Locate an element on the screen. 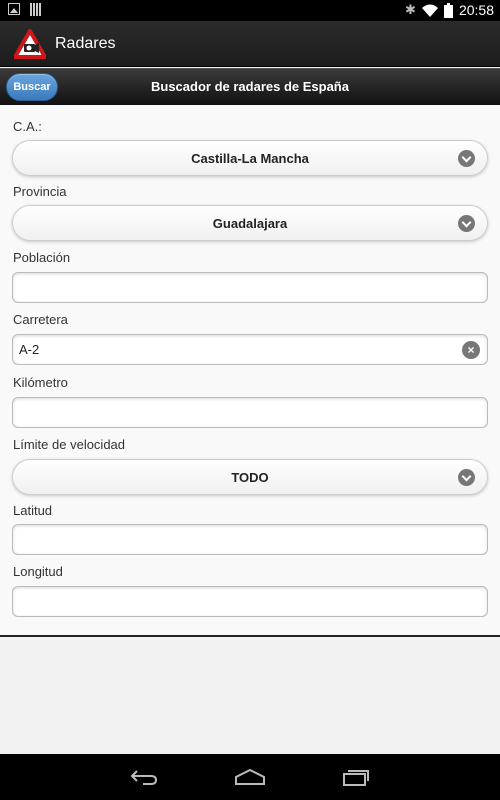 This screenshot has width=500, height=800. latitud-input is located at coordinates (250, 539).